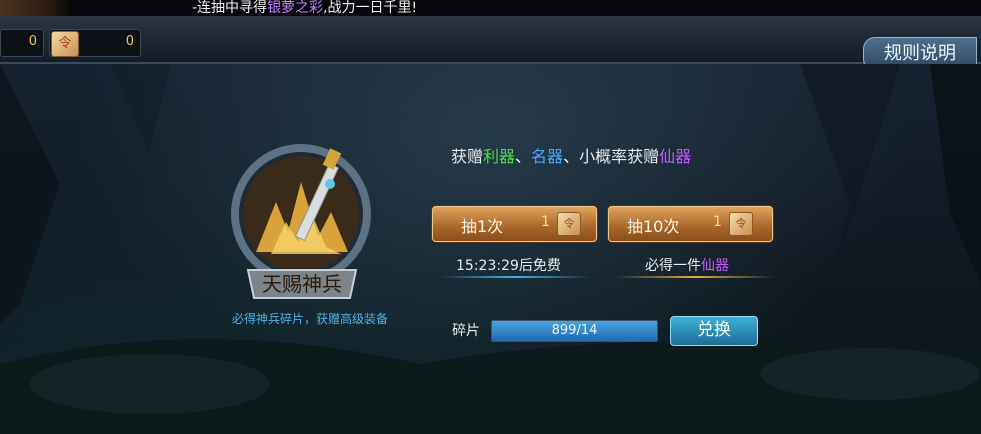 This screenshot has width=981, height=434. I want to click on ticker-text: -连抽中寻得, so click(230, 8).